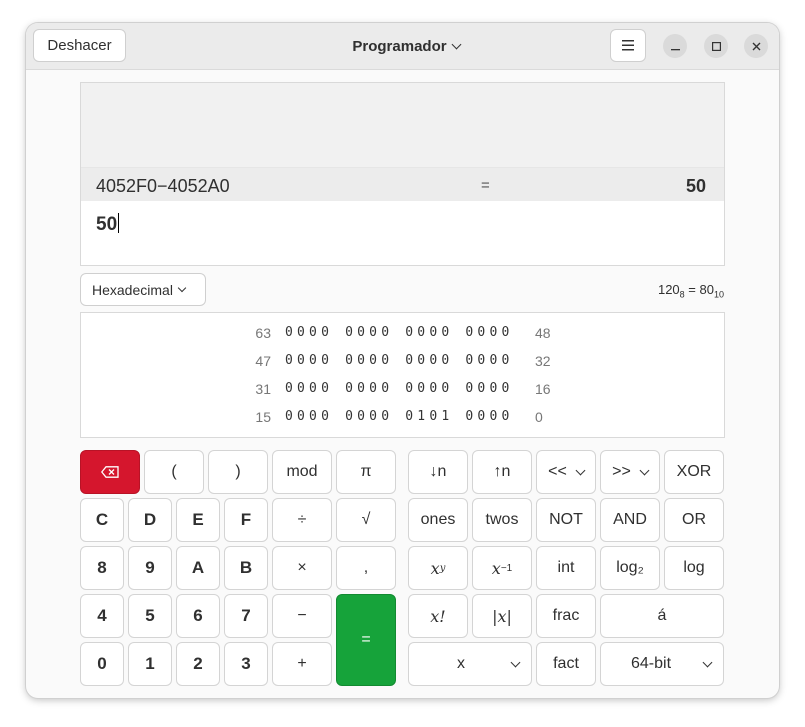 The width and height of the screenshot is (805, 727). I want to click on x-dropdown-label: x, so click(461, 663).